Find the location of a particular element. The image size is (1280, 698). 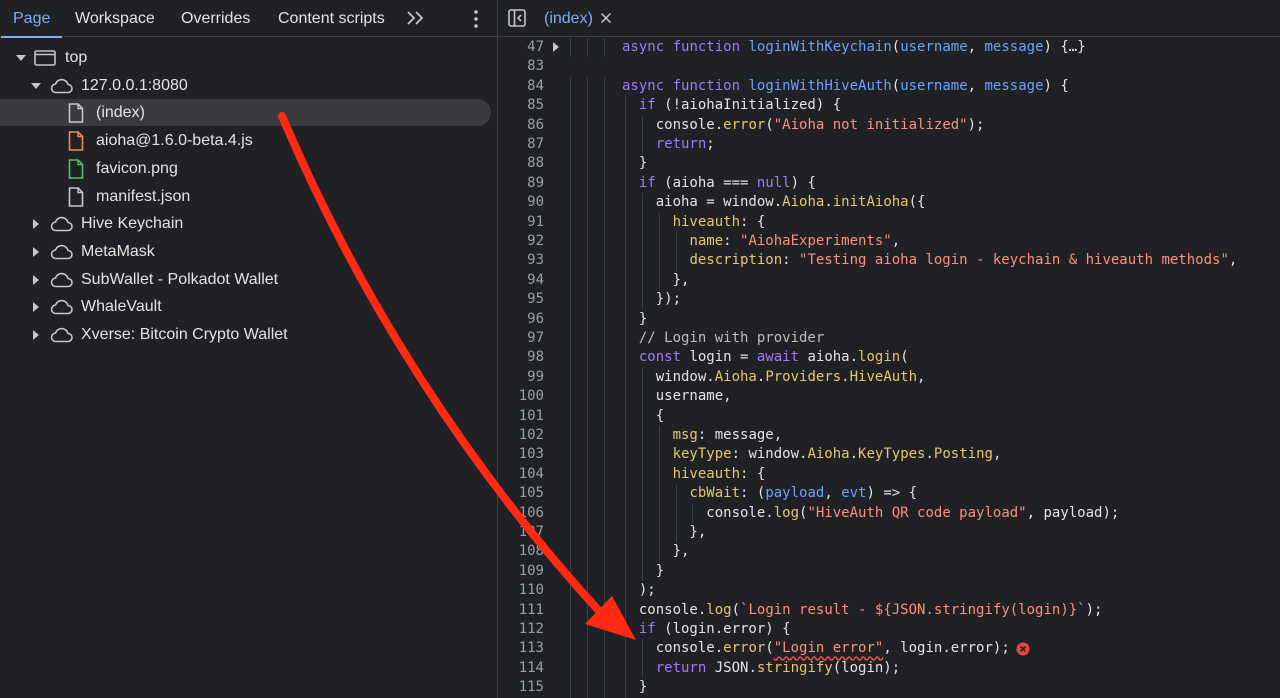

code-line: 112 if (login.error) { is located at coordinates (889, 630).